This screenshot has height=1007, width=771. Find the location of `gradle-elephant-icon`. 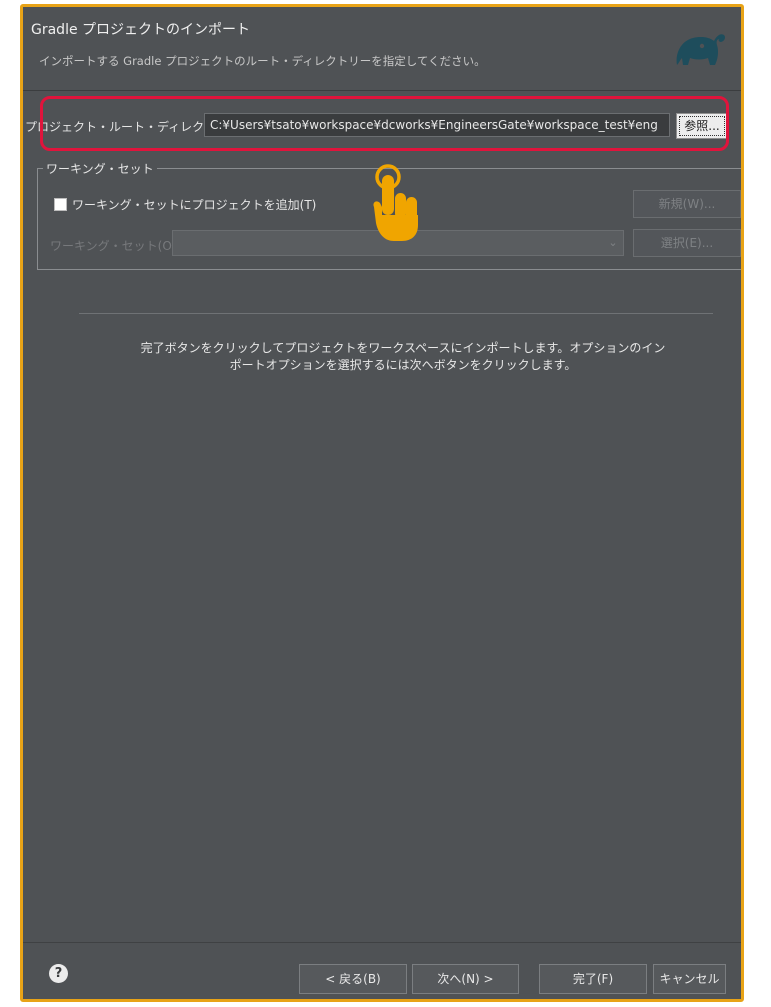

gradle-elephant-icon is located at coordinates (700, 49).